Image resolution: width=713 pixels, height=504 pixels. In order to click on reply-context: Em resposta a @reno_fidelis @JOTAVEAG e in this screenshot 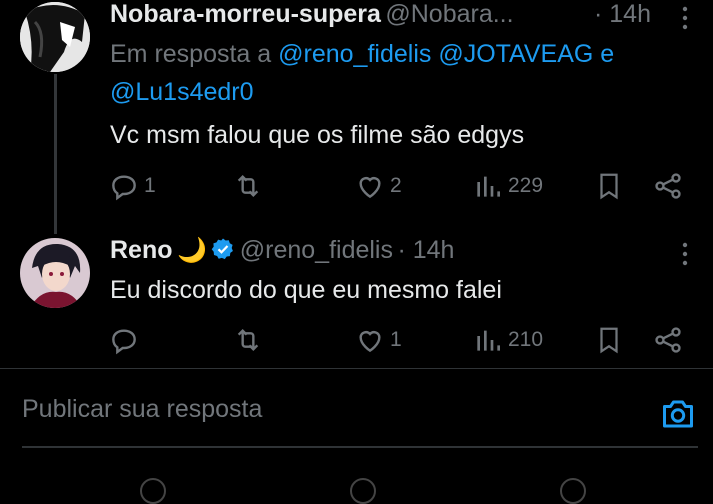, I will do `click(362, 54)`.